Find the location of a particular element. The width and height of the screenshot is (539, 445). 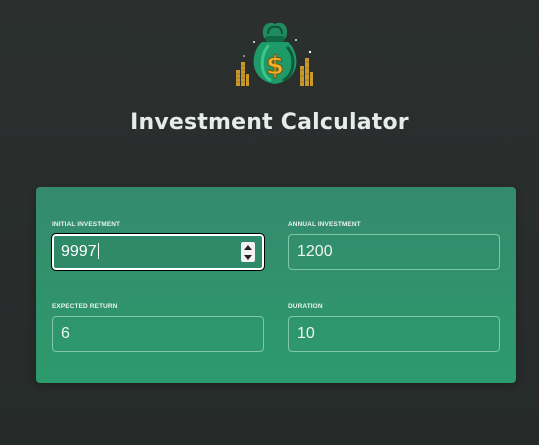

number-spinner is located at coordinates (248, 252).